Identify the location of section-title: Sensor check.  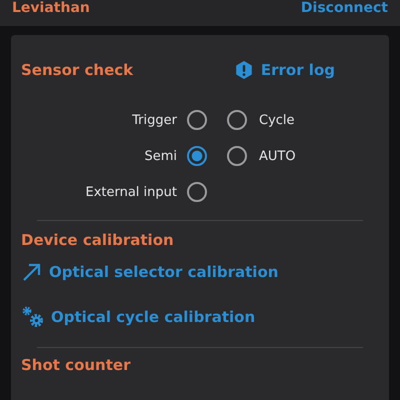
(77, 70).